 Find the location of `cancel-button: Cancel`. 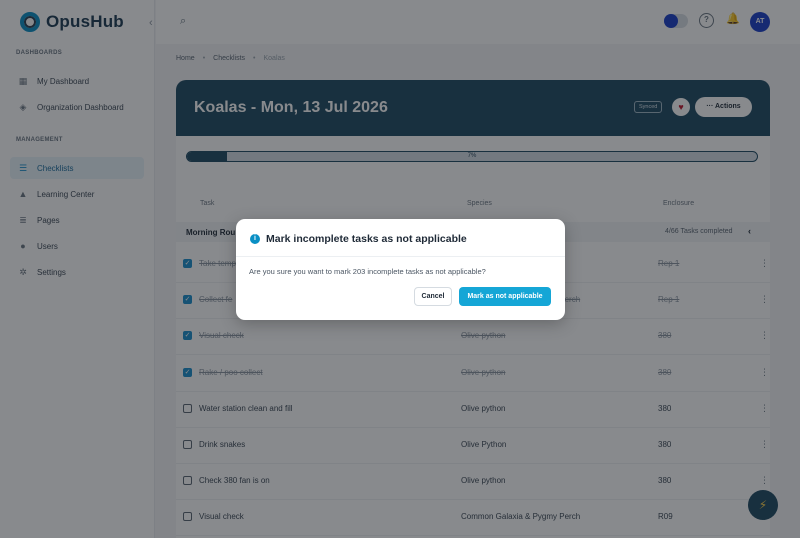

cancel-button: Cancel is located at coordinates (433, 296).